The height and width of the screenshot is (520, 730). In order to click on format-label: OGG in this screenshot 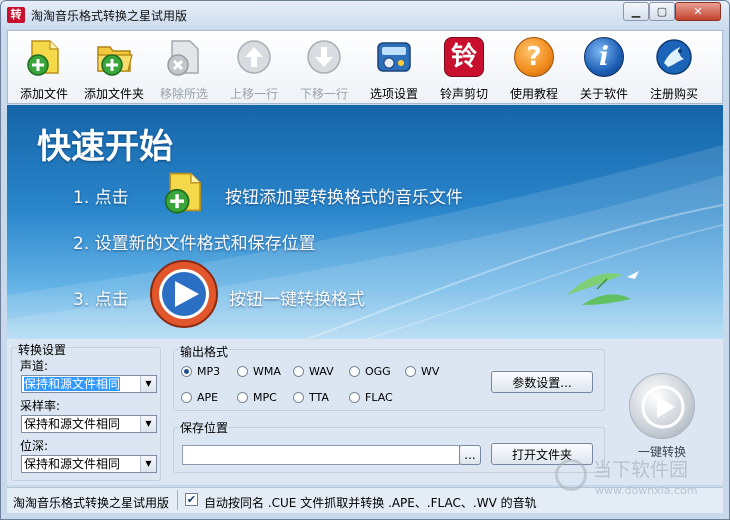, I will do `click(378, 371)`.